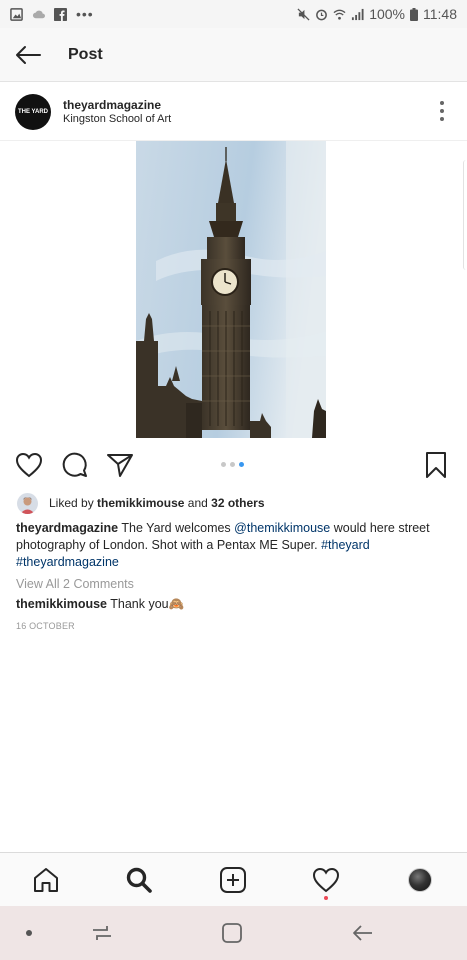 The width and height of the screenshot is (467, 960). What do you see at coordinates (27, 503) in the screenshot?
I see `liker-avatar` at bounding box center [27, 503].